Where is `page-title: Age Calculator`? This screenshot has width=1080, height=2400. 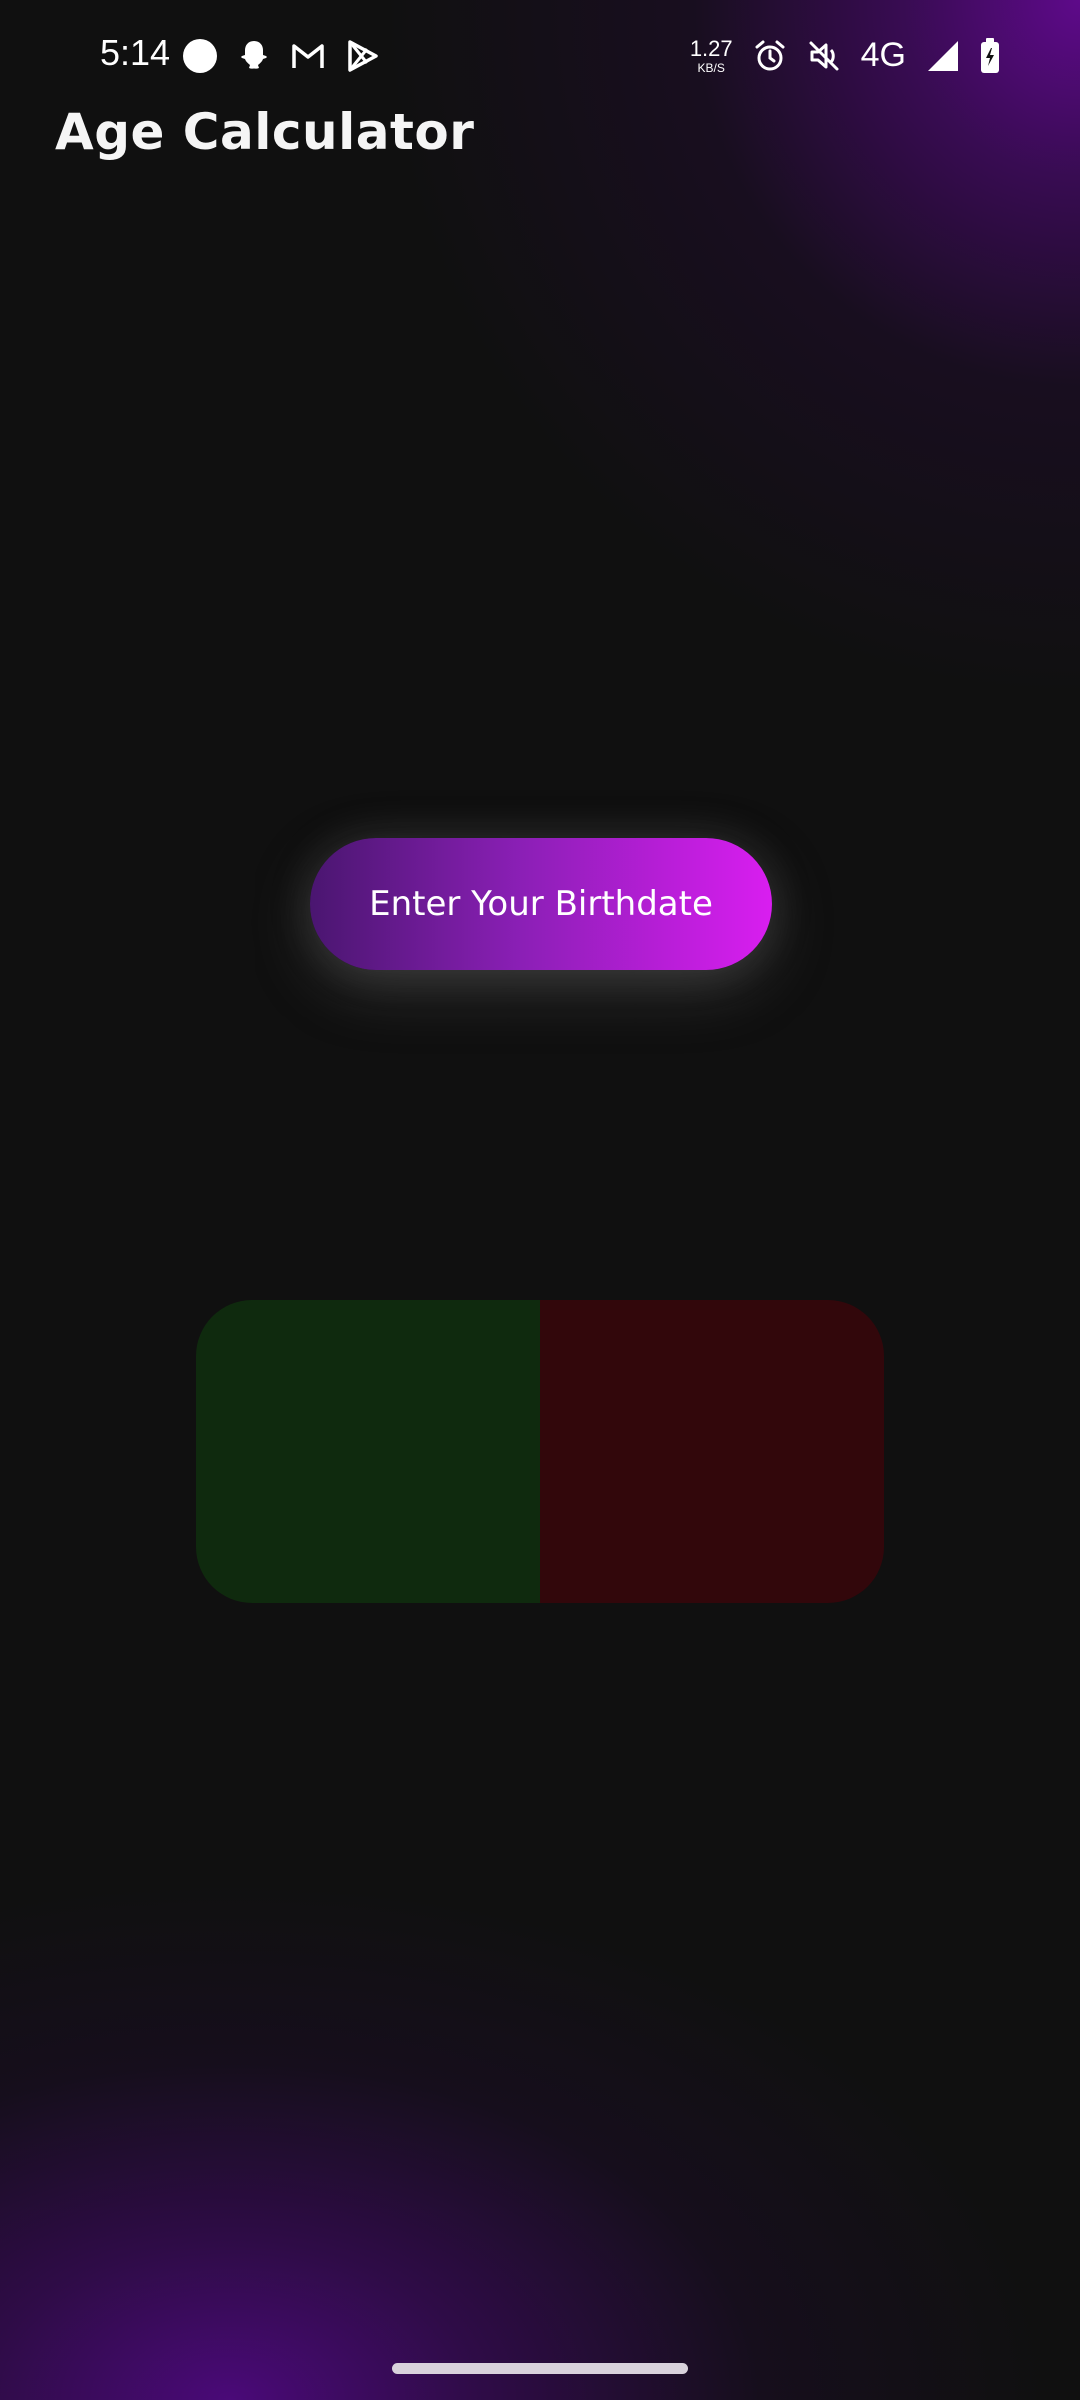 page-title: Age Calculator is located at coordinates (265, 132).